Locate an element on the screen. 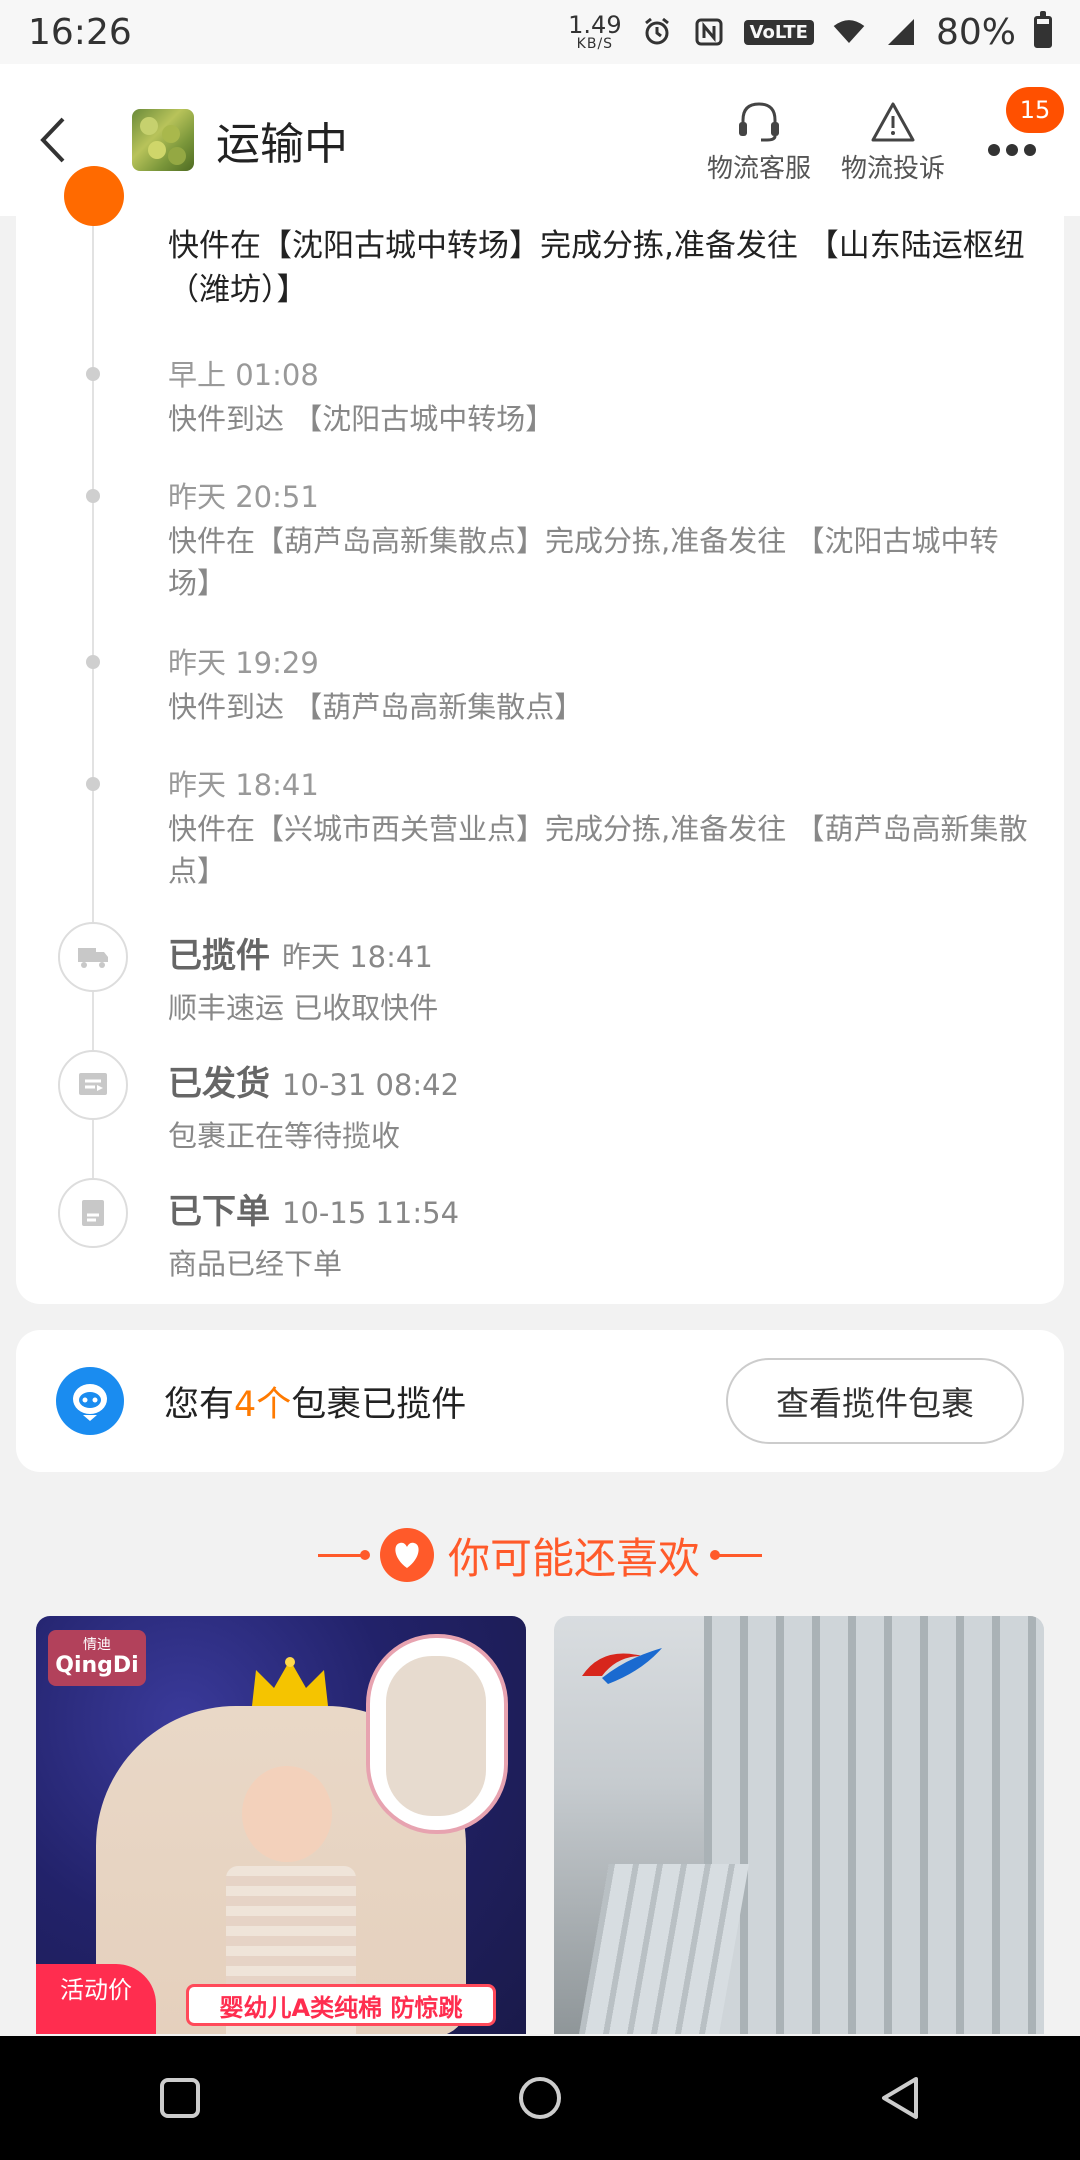 The width and height of the screenshot is (1080, 2160). pickup-card: 您有4个包裹已揽件 查看揽件包裹 is located at coordinates (540, 1401).